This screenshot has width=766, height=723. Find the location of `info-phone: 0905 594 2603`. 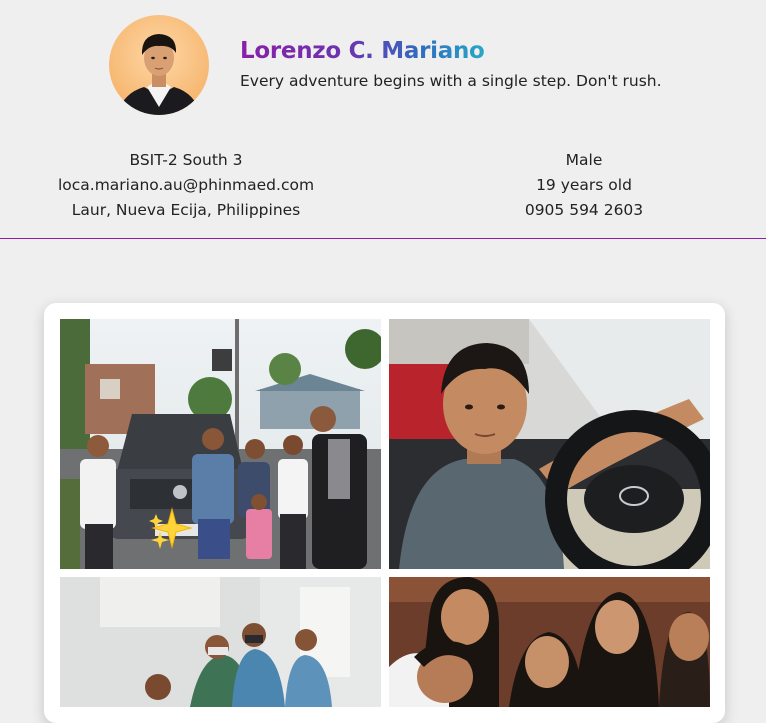

info-phone: 0905 594 2603 is located at coordinates (584, 210).